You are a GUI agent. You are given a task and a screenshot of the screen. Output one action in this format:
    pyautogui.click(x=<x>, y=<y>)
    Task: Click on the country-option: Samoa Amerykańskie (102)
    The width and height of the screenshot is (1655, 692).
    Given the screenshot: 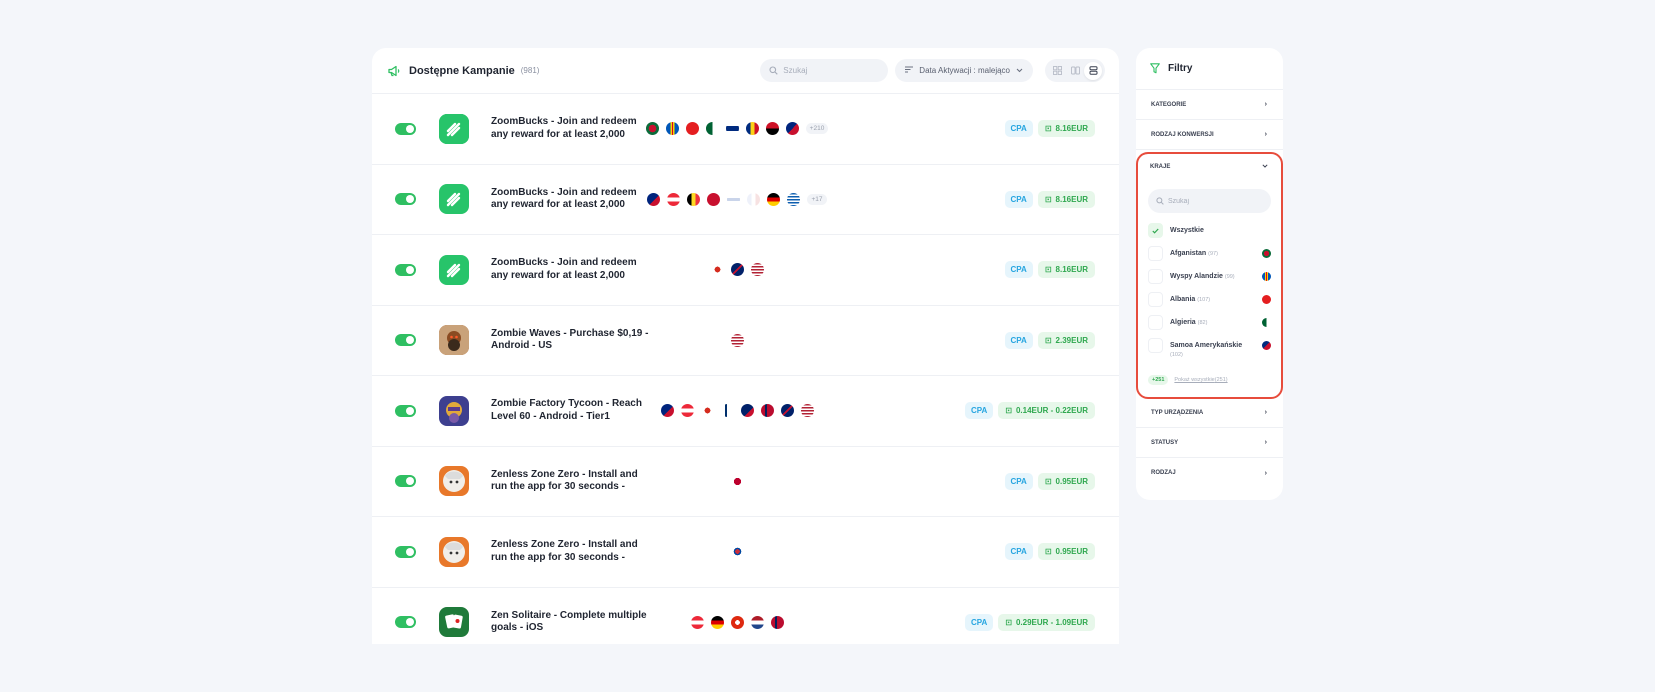 What is the action you would take?
    pyautogui.click(x=1209, y=353)
    